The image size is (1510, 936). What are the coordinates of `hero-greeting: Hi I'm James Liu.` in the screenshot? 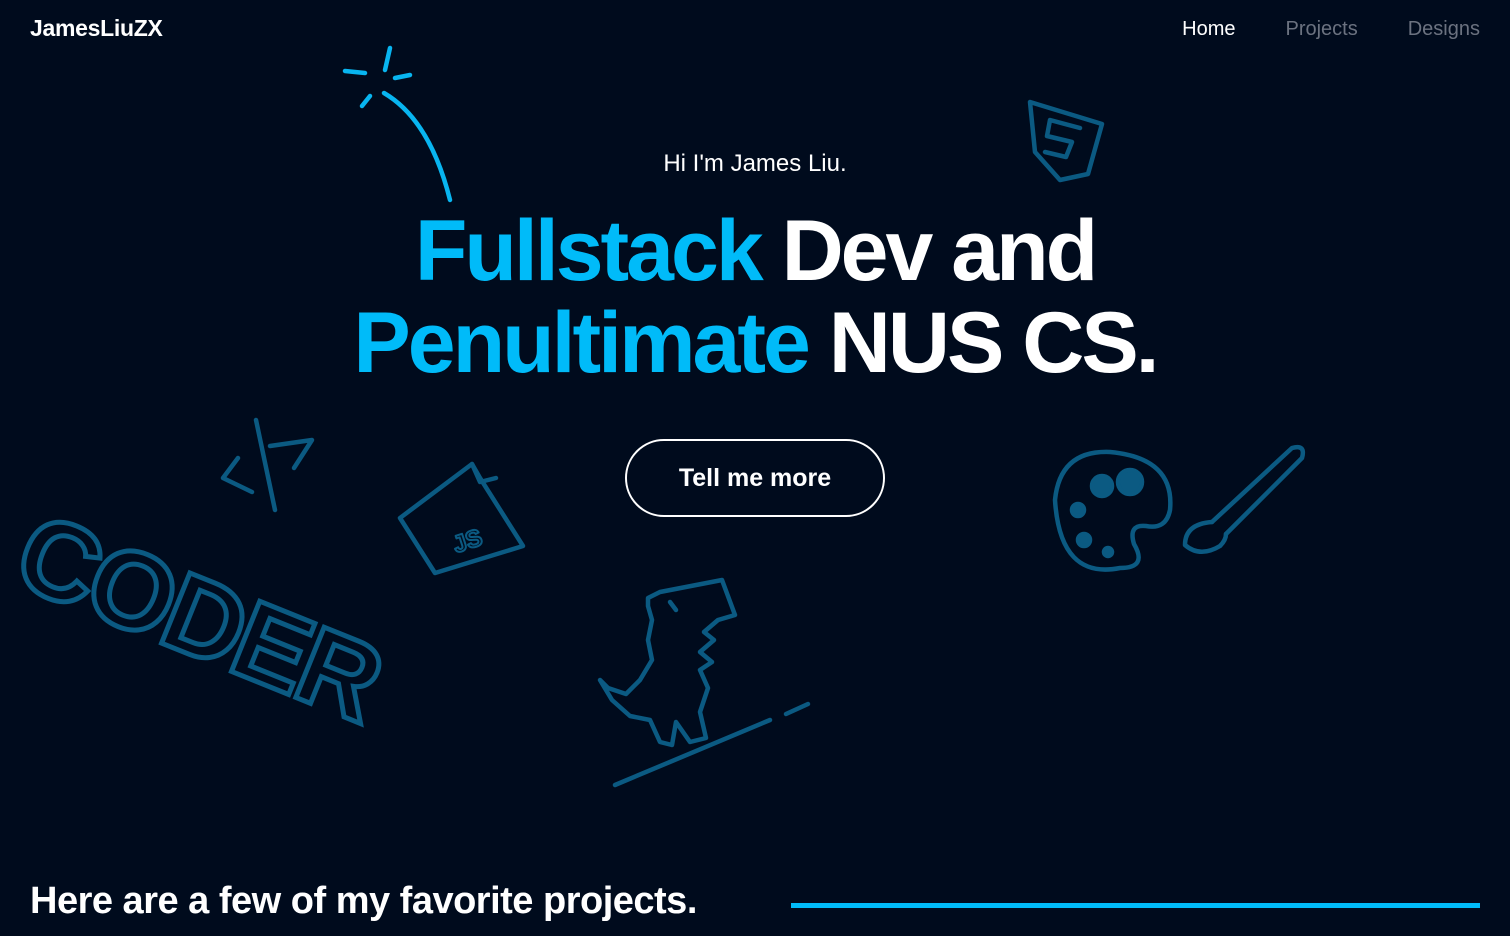 It's located at (755, 163).